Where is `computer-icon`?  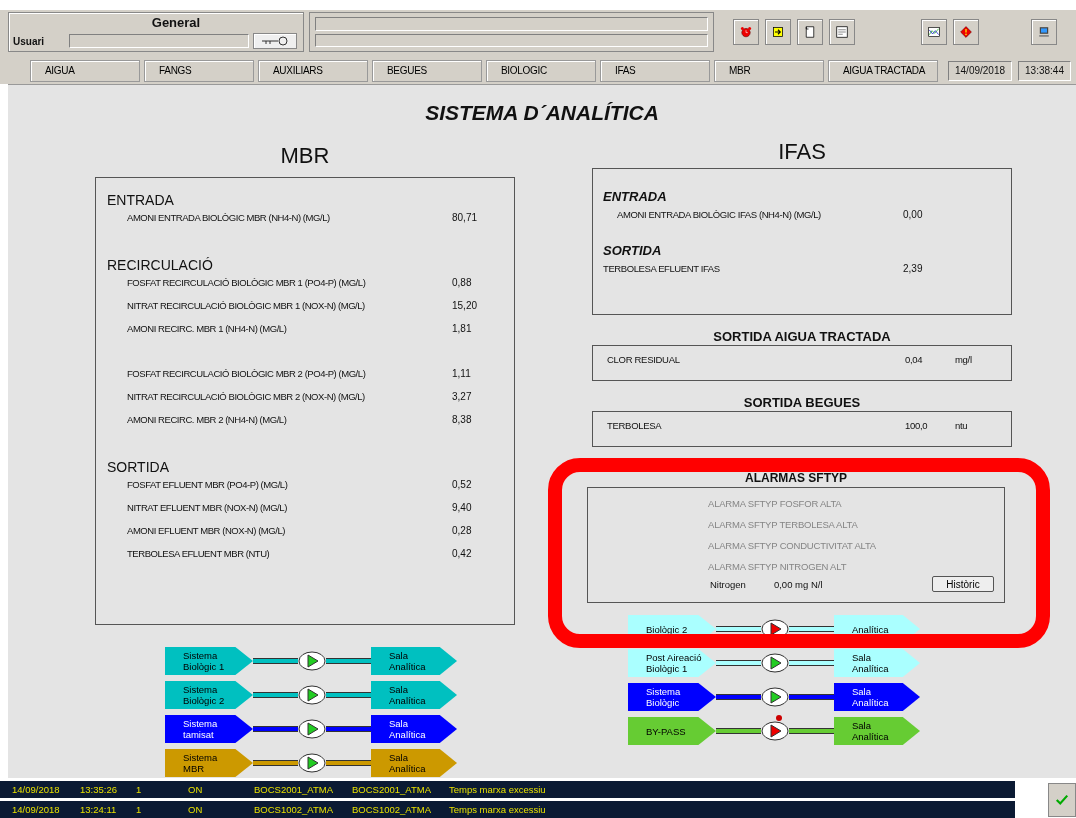 computer-icon is located at coordinates (1044, 32).